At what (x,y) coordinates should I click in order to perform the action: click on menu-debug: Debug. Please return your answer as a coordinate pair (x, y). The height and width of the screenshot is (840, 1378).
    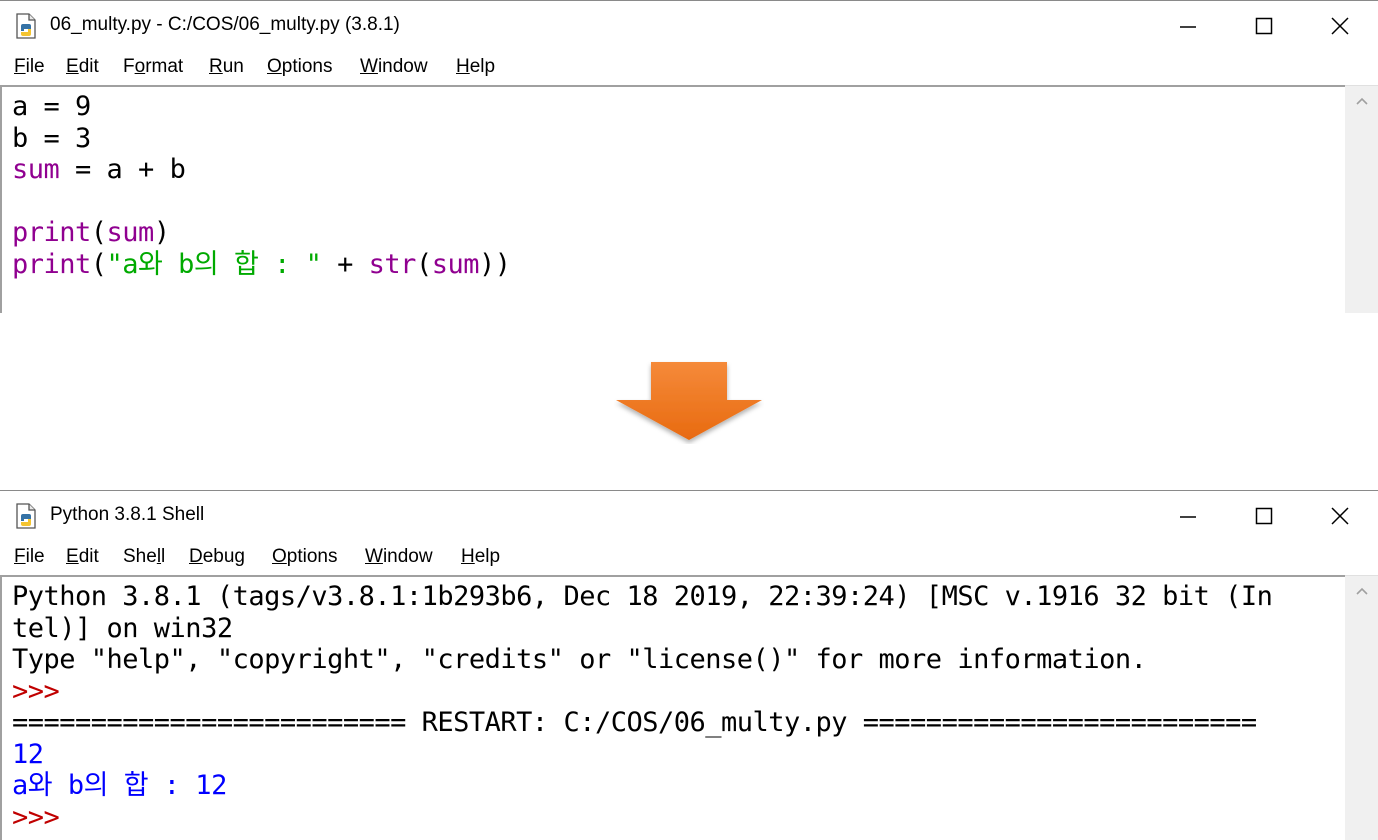
    Looking at the image, I should click on (217, 557).